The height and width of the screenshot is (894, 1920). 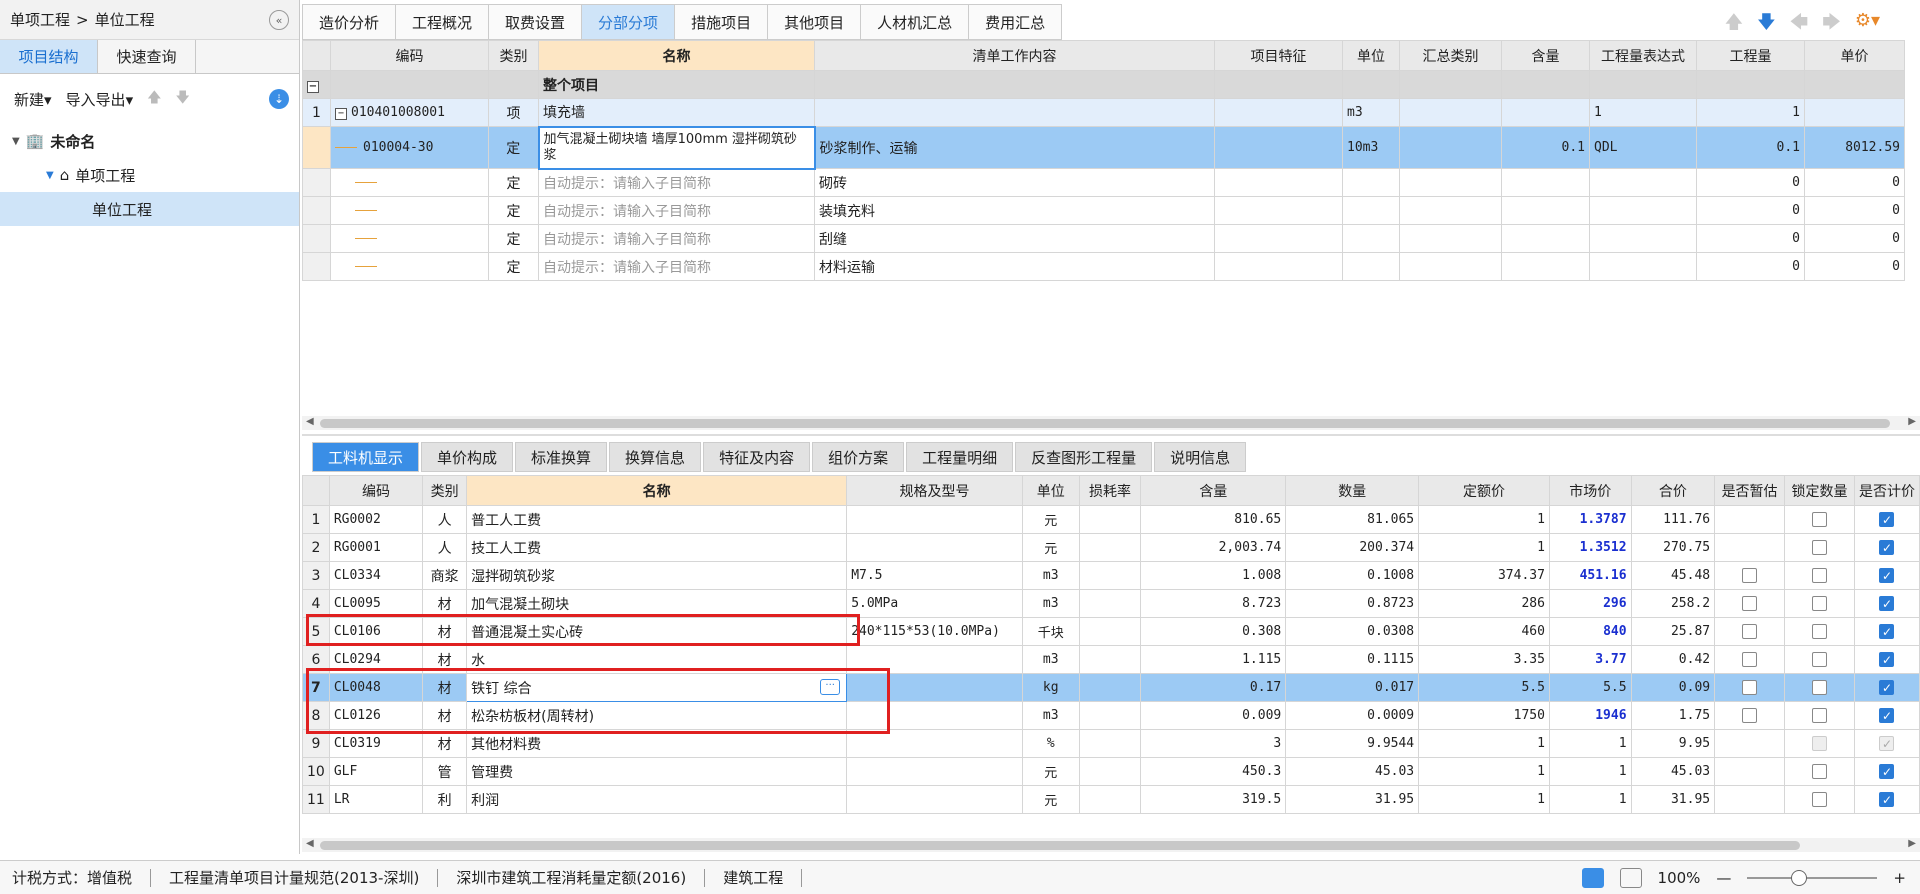 What do you see at coordinates (1819, 490) in the screenshot?
I see `column-header: 锁定数量` at bounding box center [1819, 490].